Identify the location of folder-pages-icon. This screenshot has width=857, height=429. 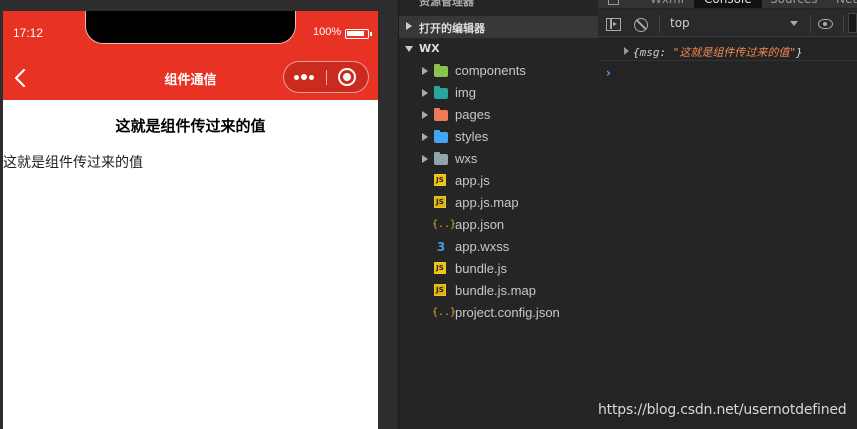
(441, 114).